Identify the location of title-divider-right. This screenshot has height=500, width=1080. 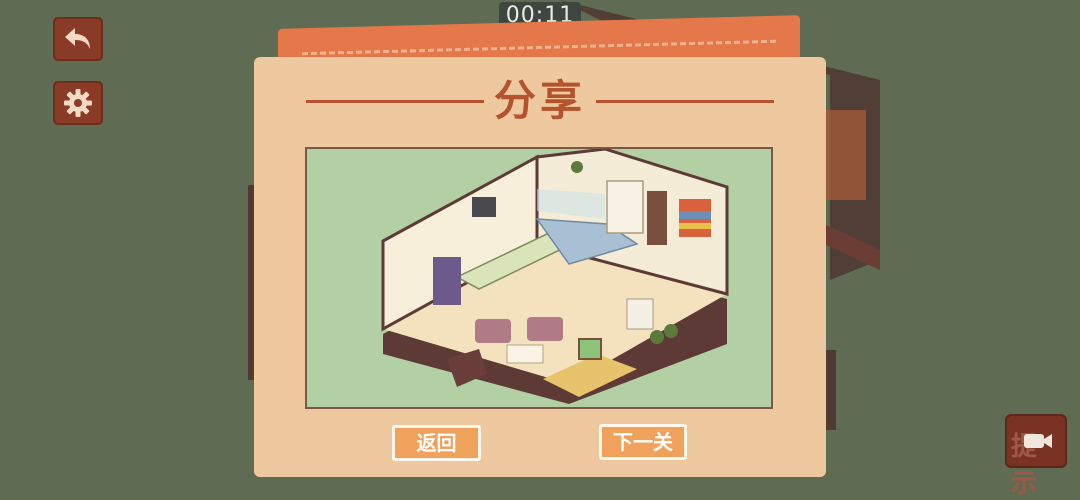
(685, 101).